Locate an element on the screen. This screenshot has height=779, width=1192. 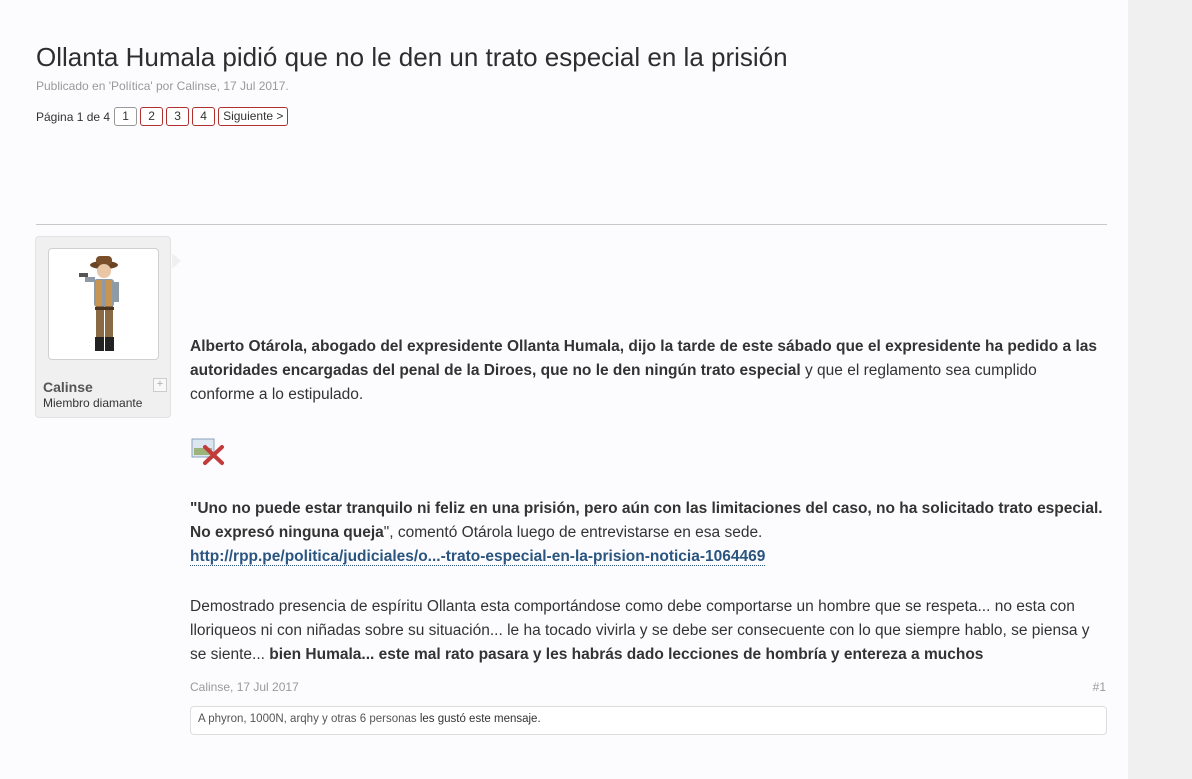
next-page-button: Siguiente > is located at coordinates (253, 116).